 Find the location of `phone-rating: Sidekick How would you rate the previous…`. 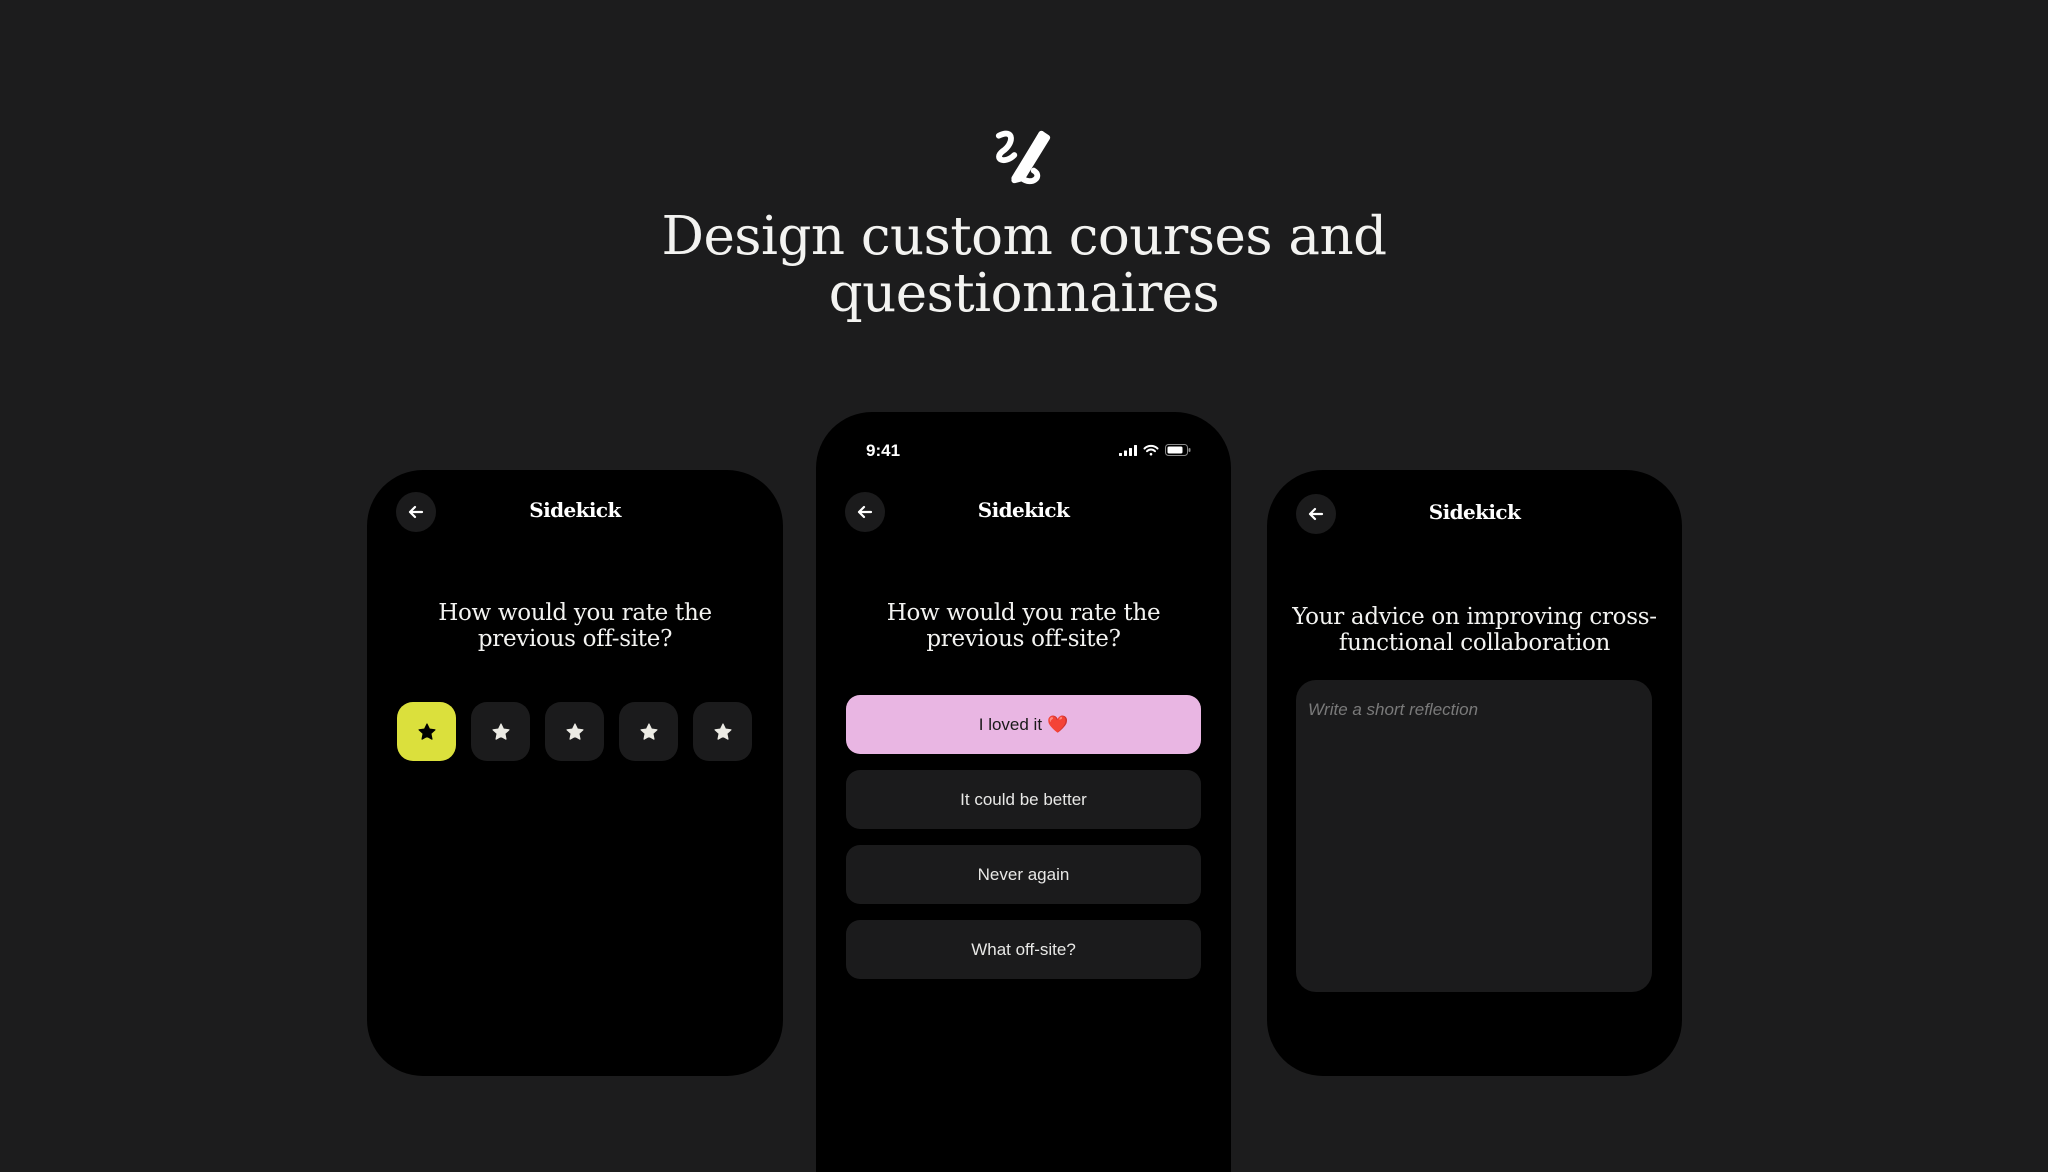

phone-rating: Sidekick How would you rate the previous… is located at coordinates (575, 773).